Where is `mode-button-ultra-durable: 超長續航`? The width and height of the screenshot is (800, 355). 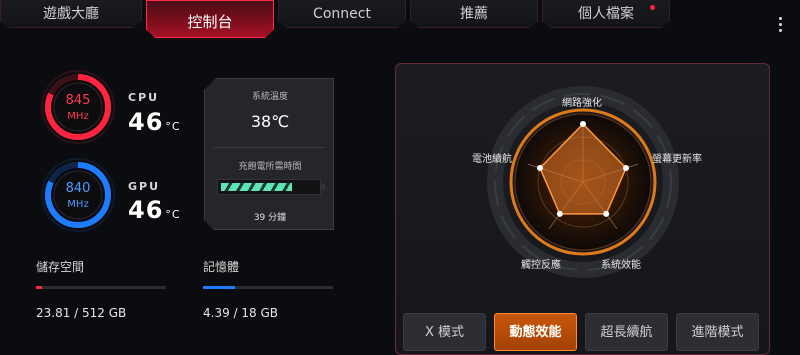 mode-button-ultra-durable: 超長續航 is located at coordinates (626, 332).